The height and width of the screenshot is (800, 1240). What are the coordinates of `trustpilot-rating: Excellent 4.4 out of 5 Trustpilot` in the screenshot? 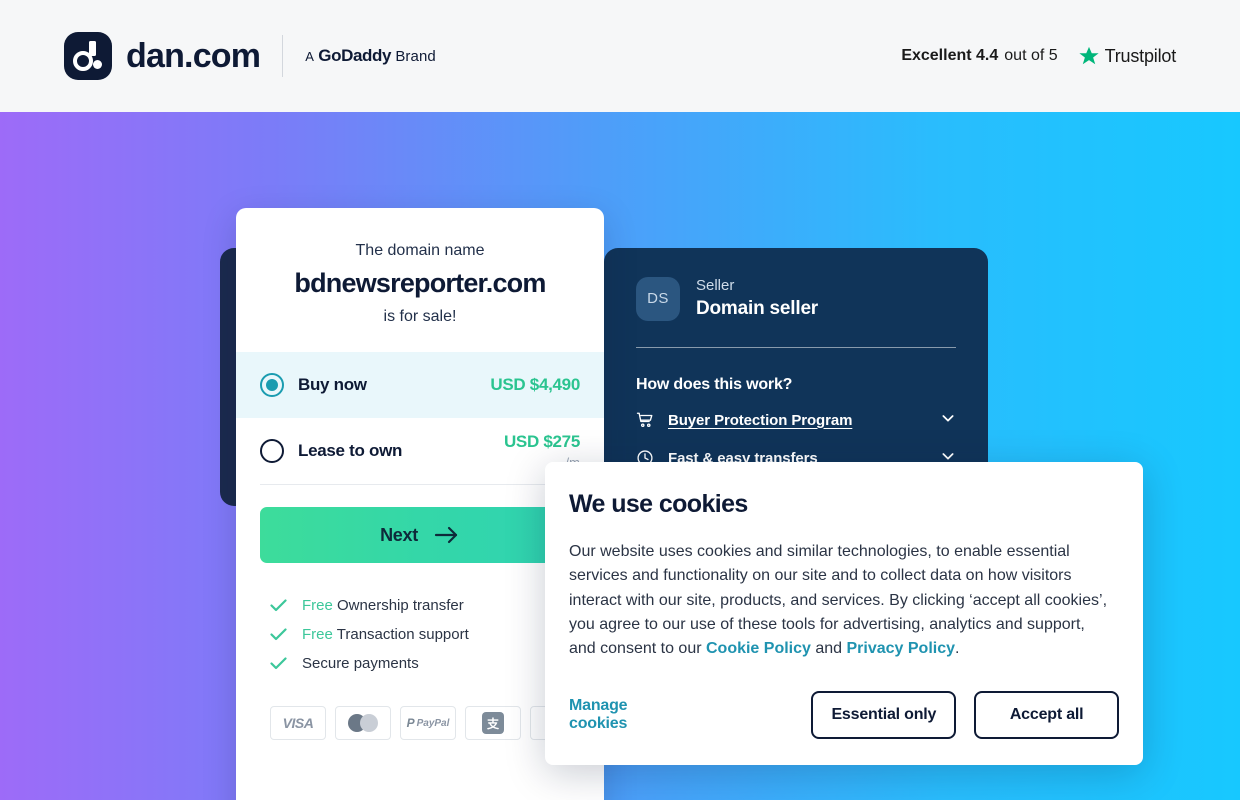 It's located at (1038, 56).